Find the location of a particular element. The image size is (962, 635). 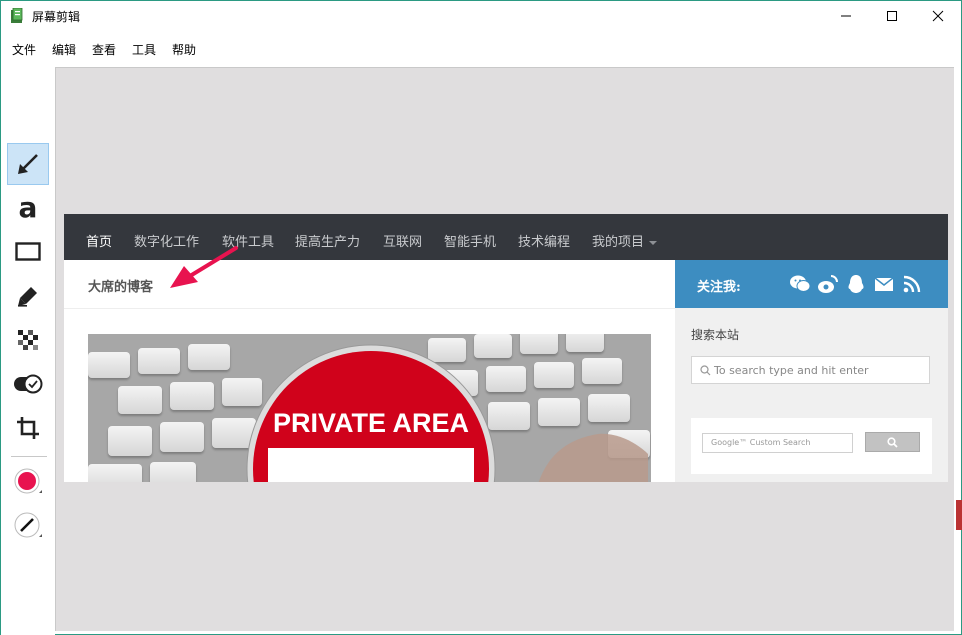

tool-panel: a is located at coordinates (28, 351).